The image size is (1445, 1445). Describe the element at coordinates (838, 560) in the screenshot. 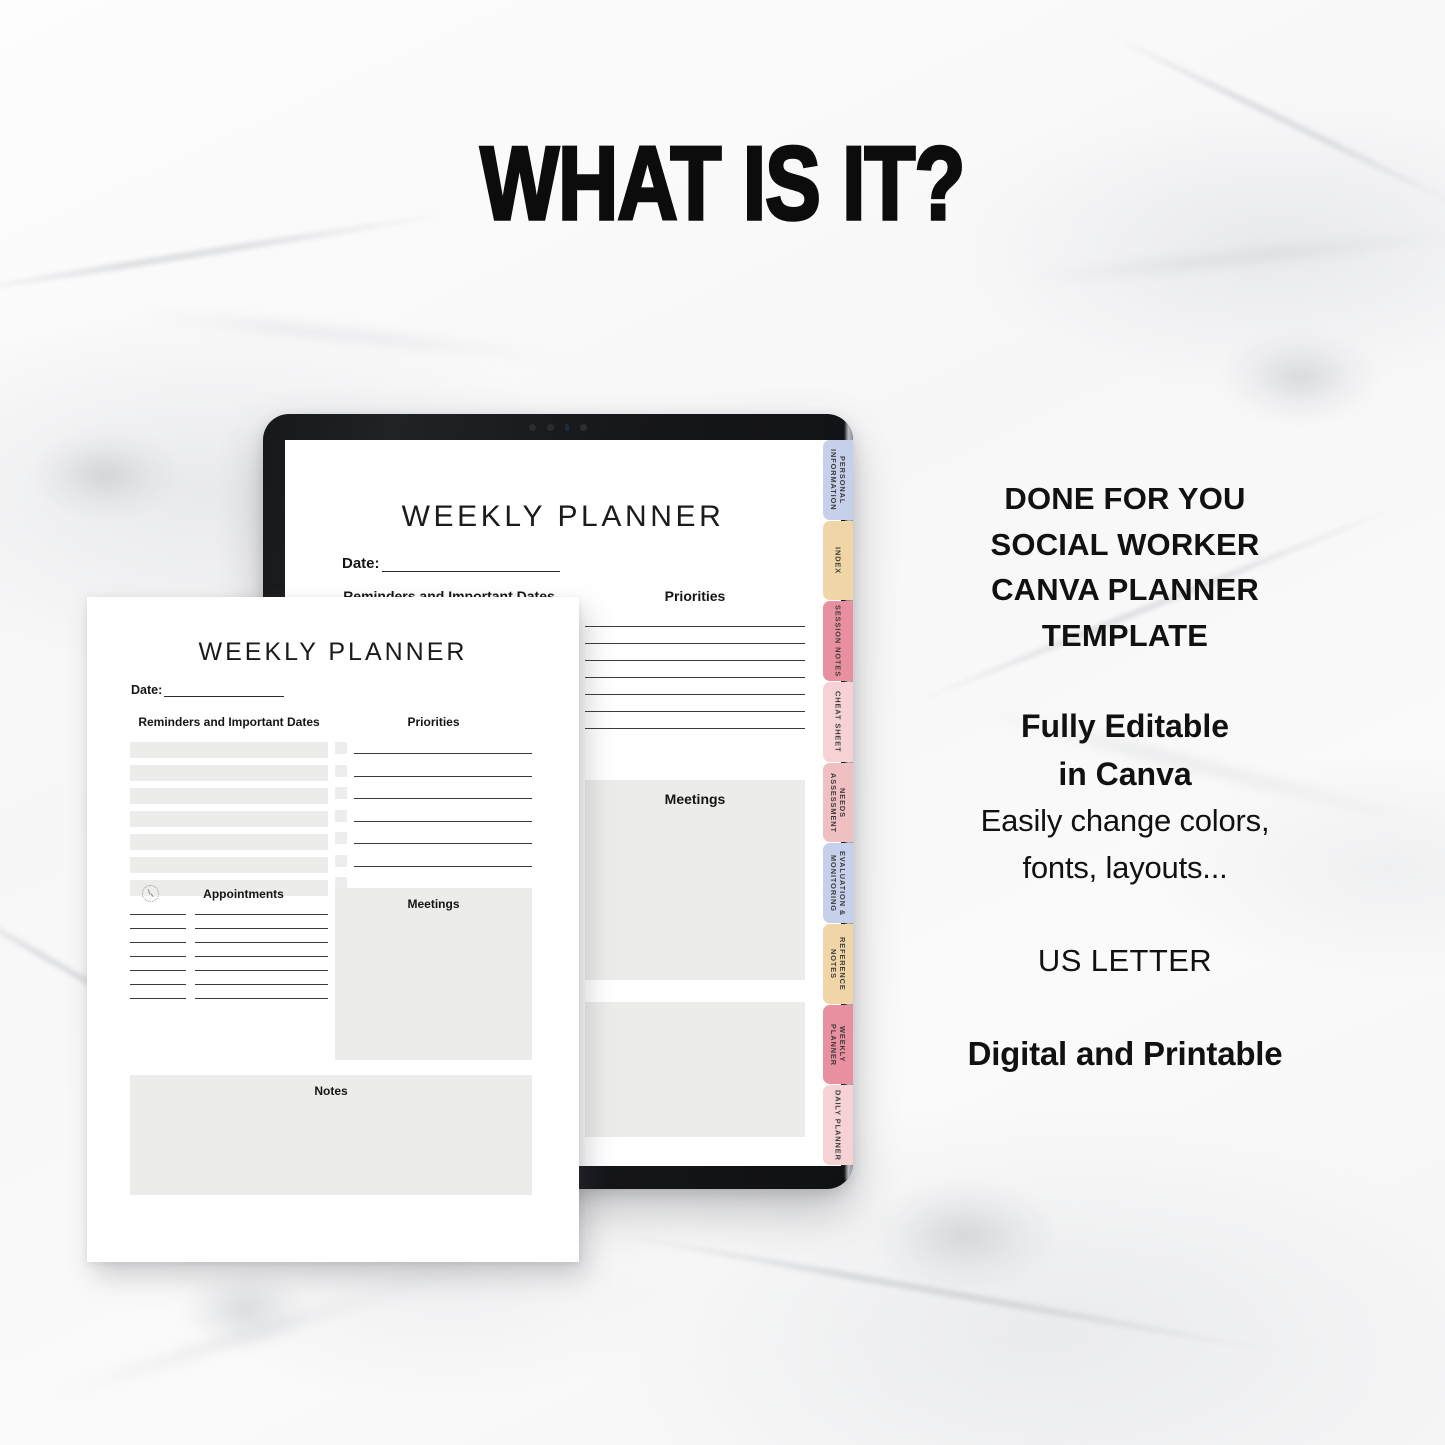

I see `tab-index: INDEX` at that location.